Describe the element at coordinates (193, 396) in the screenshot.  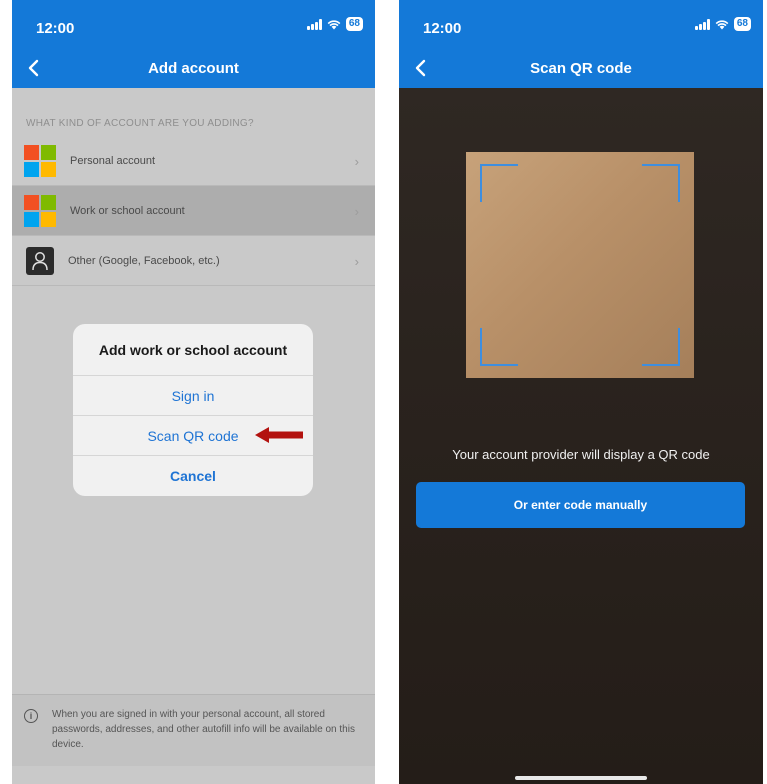
I see `sign-in-button: Sign in` at that location.